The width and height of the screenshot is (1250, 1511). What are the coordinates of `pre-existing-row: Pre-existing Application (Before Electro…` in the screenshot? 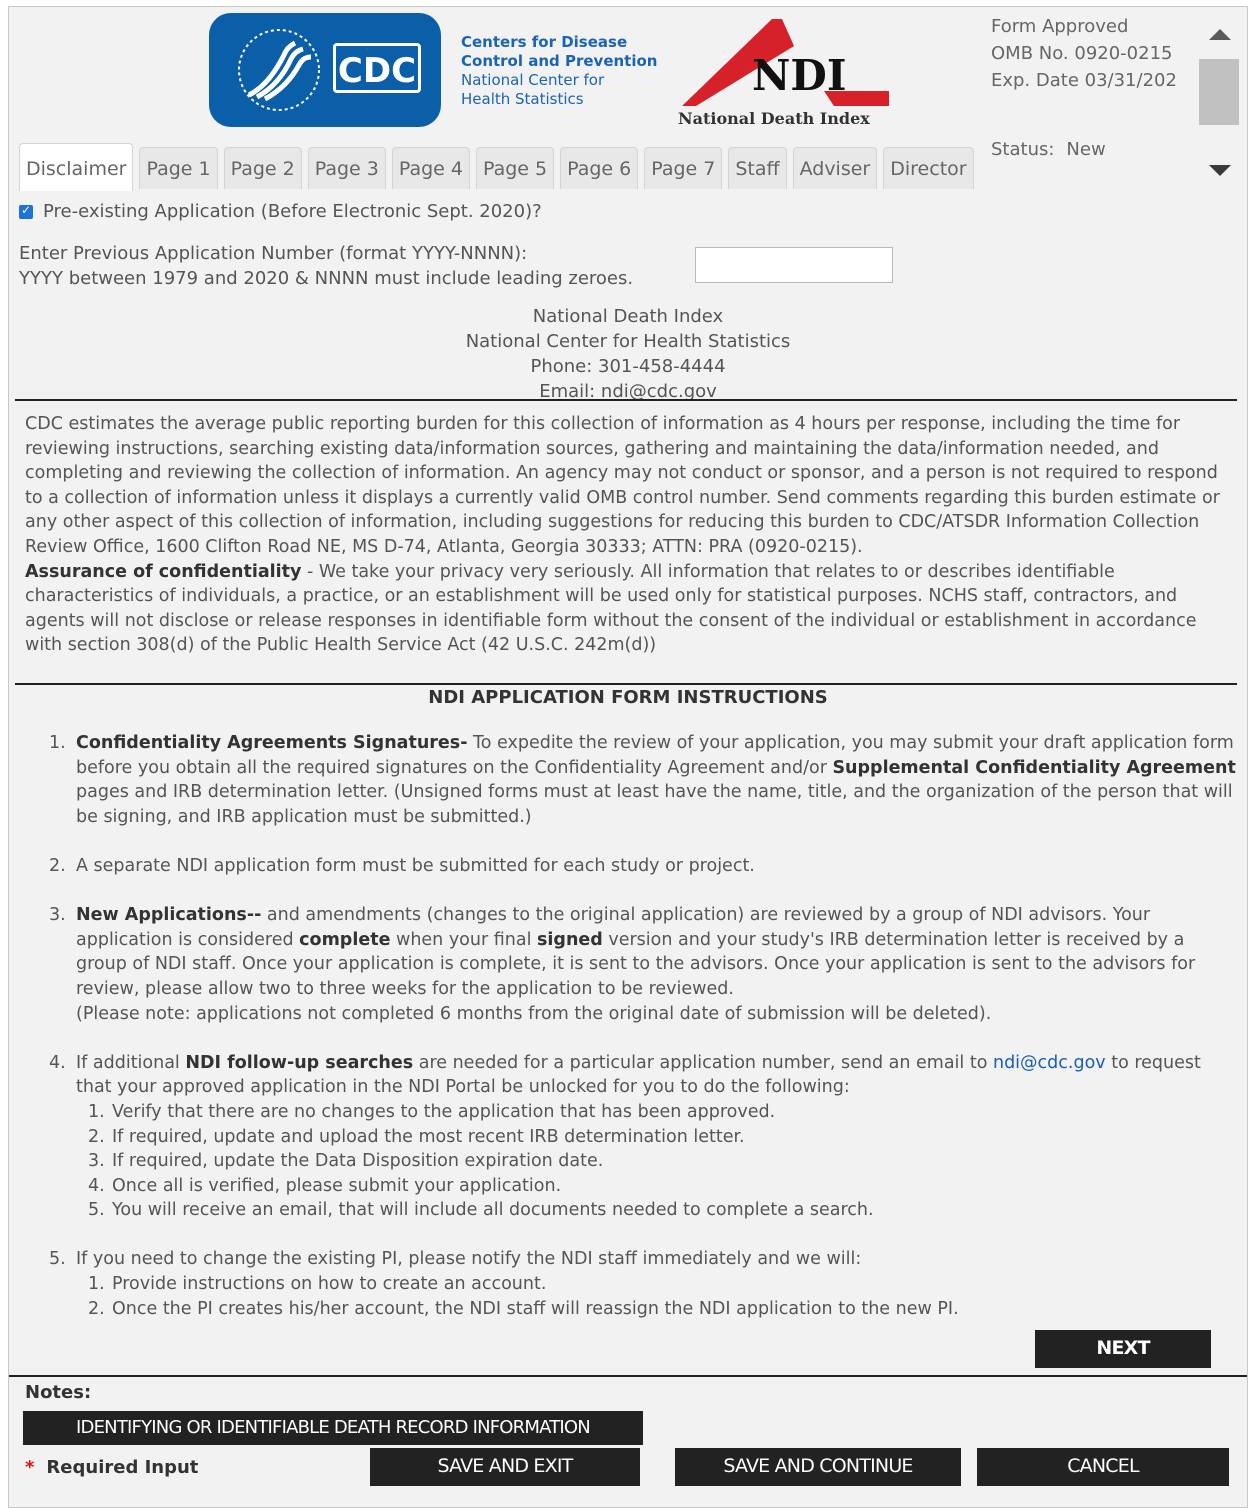 It's located at (280, 211).